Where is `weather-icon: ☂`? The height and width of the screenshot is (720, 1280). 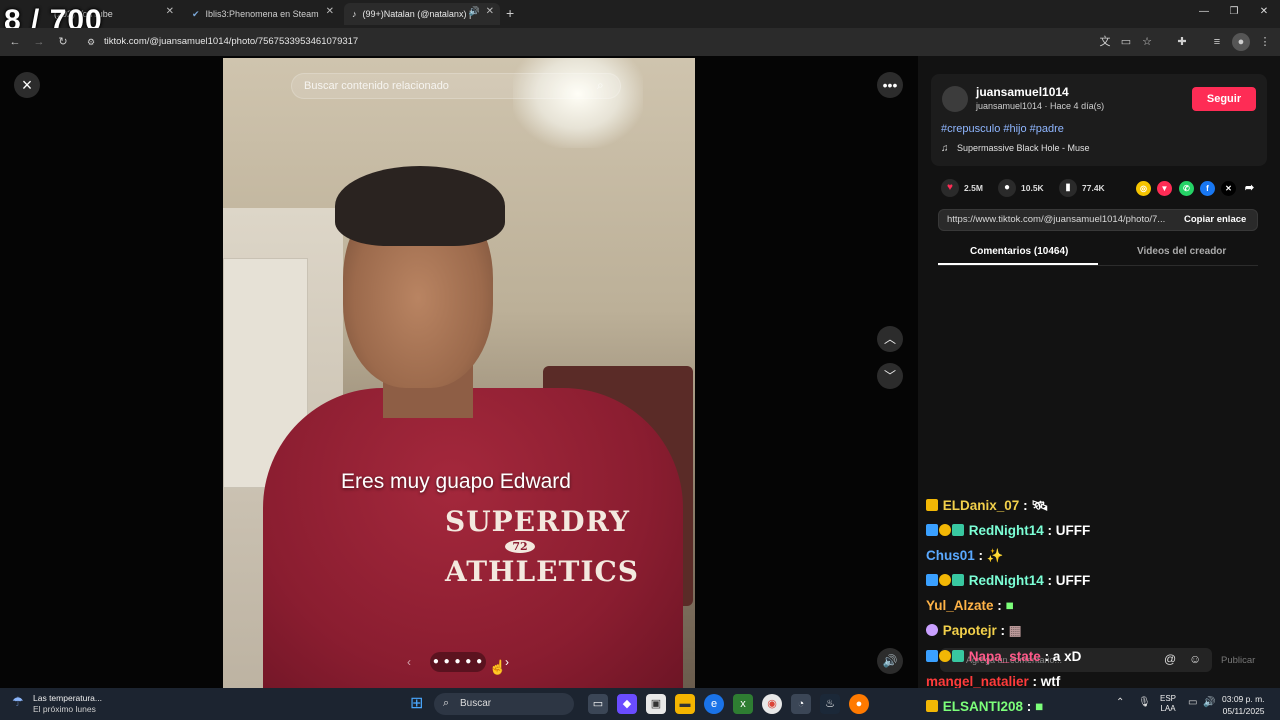 weather-icon: ☂ is located at coordinates (18, 702).